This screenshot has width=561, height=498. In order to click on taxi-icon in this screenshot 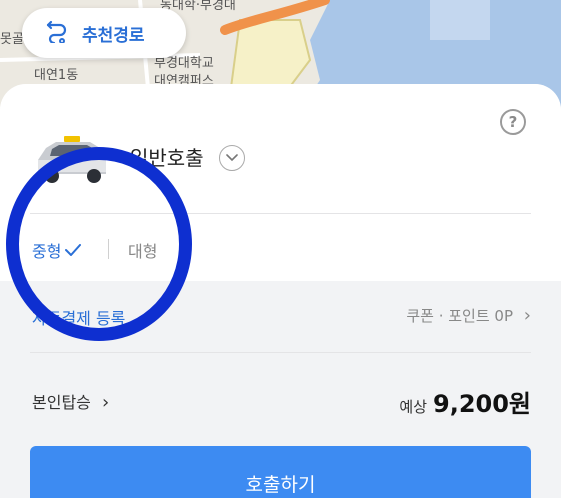, I will do `click(72, 162)`.